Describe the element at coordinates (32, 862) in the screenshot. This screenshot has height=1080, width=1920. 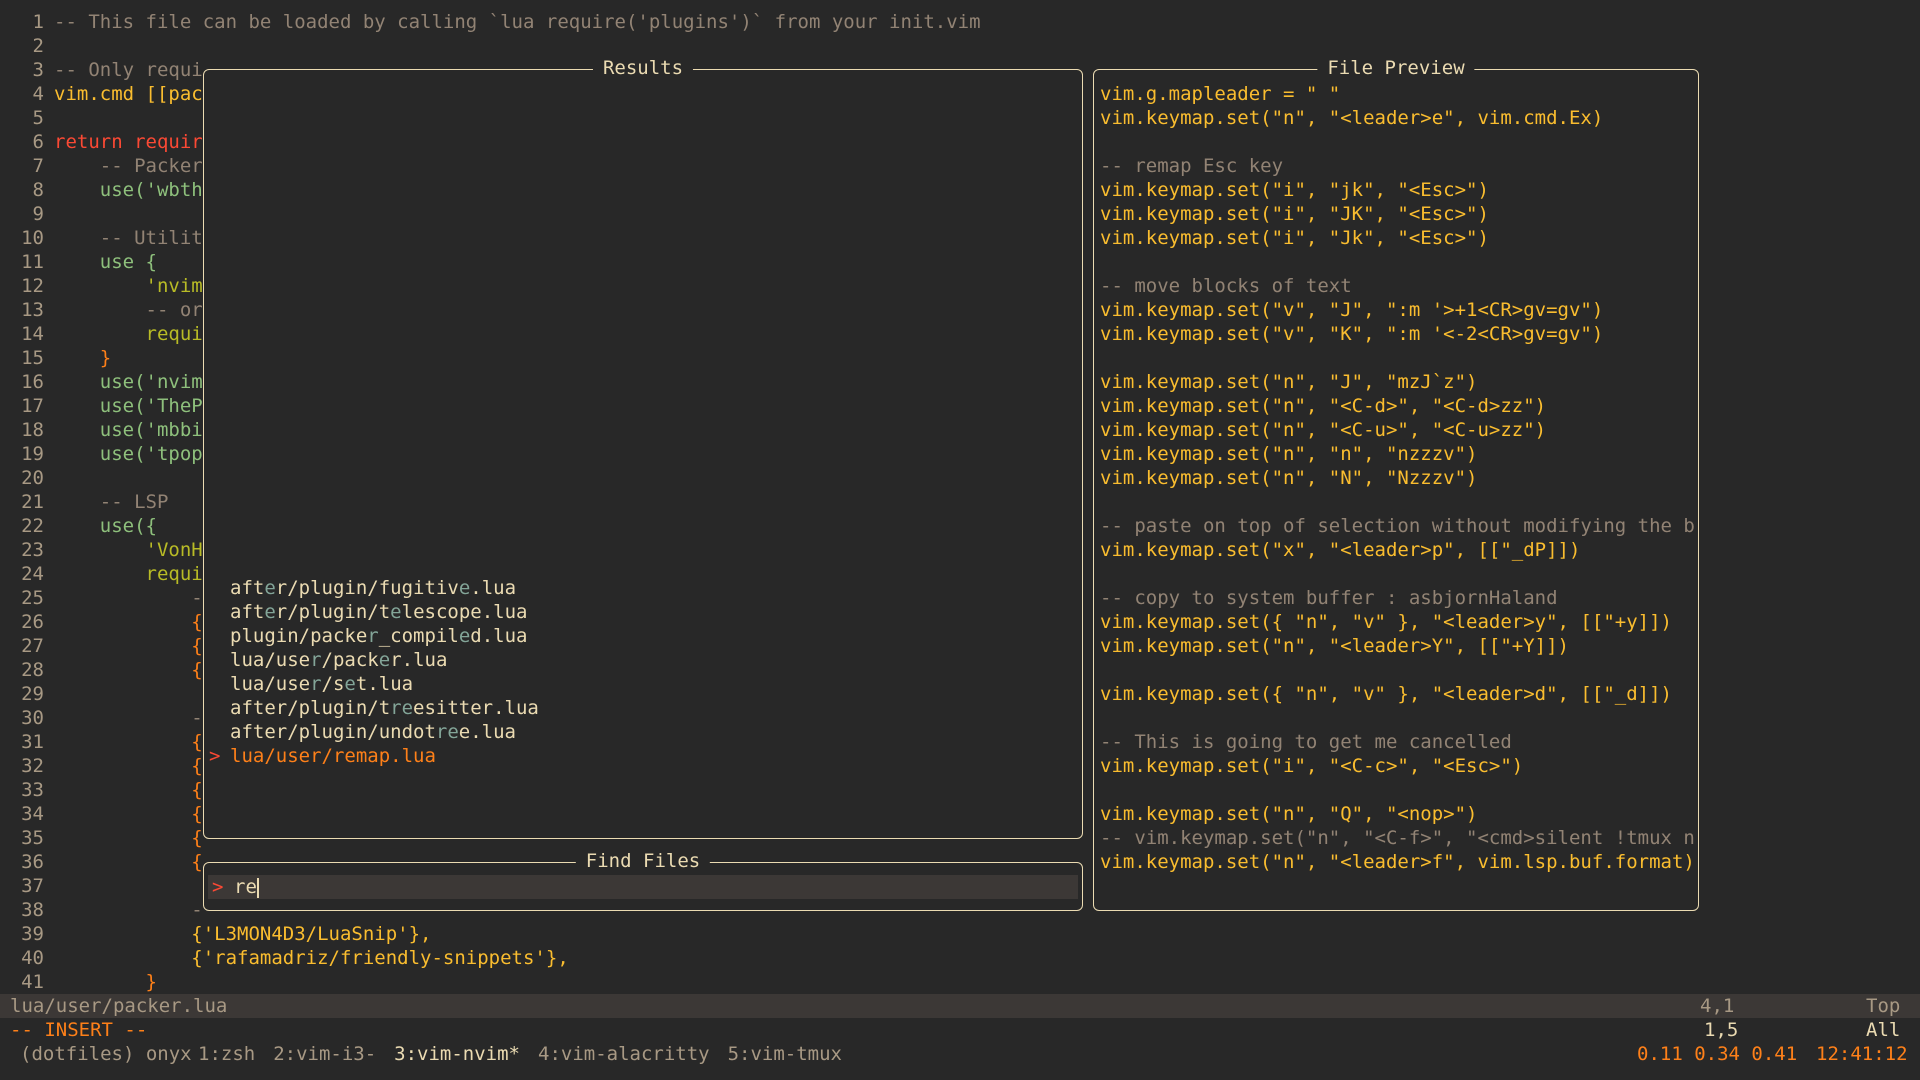
I see `line-number: 36` at that location.